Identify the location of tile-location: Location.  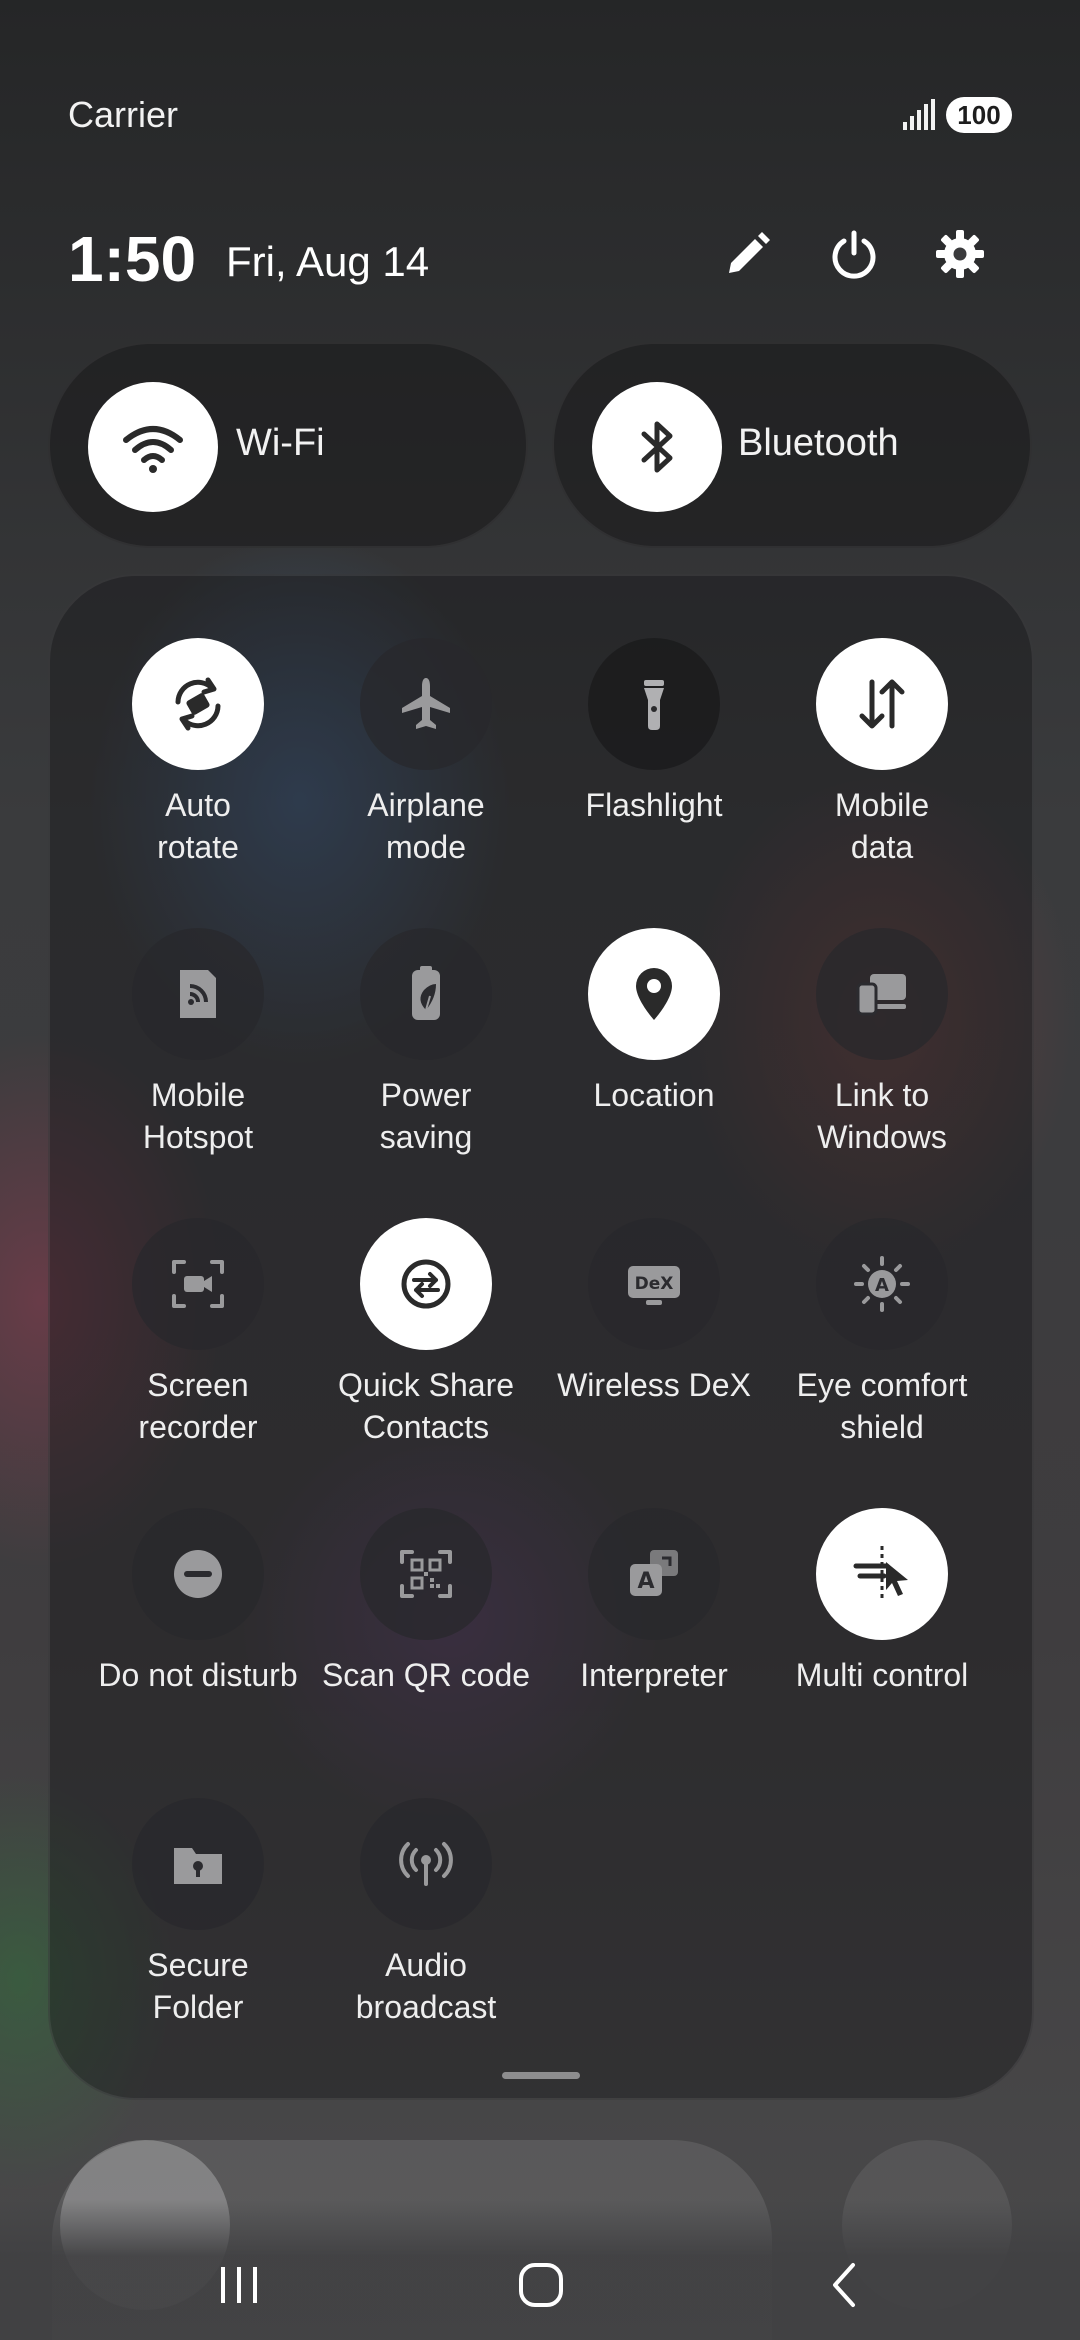
(654, 1063).